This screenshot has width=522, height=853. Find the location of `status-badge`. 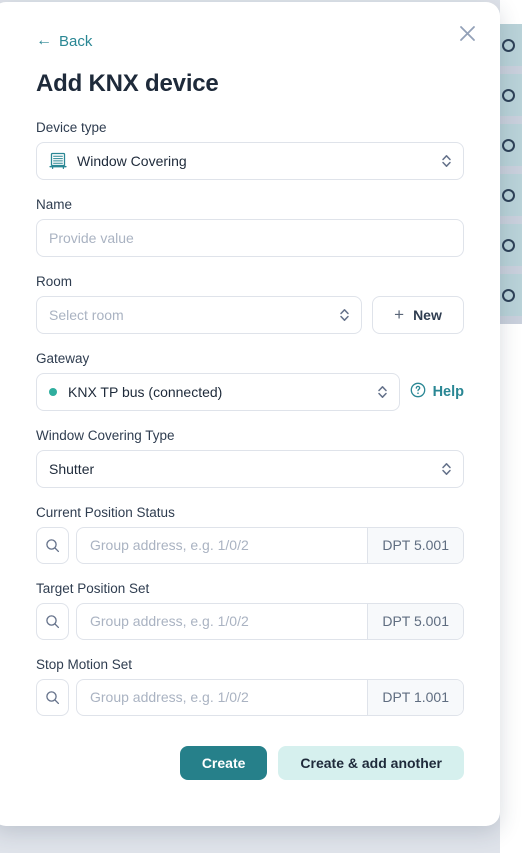

status-badge is located at coordinates (53, 391).